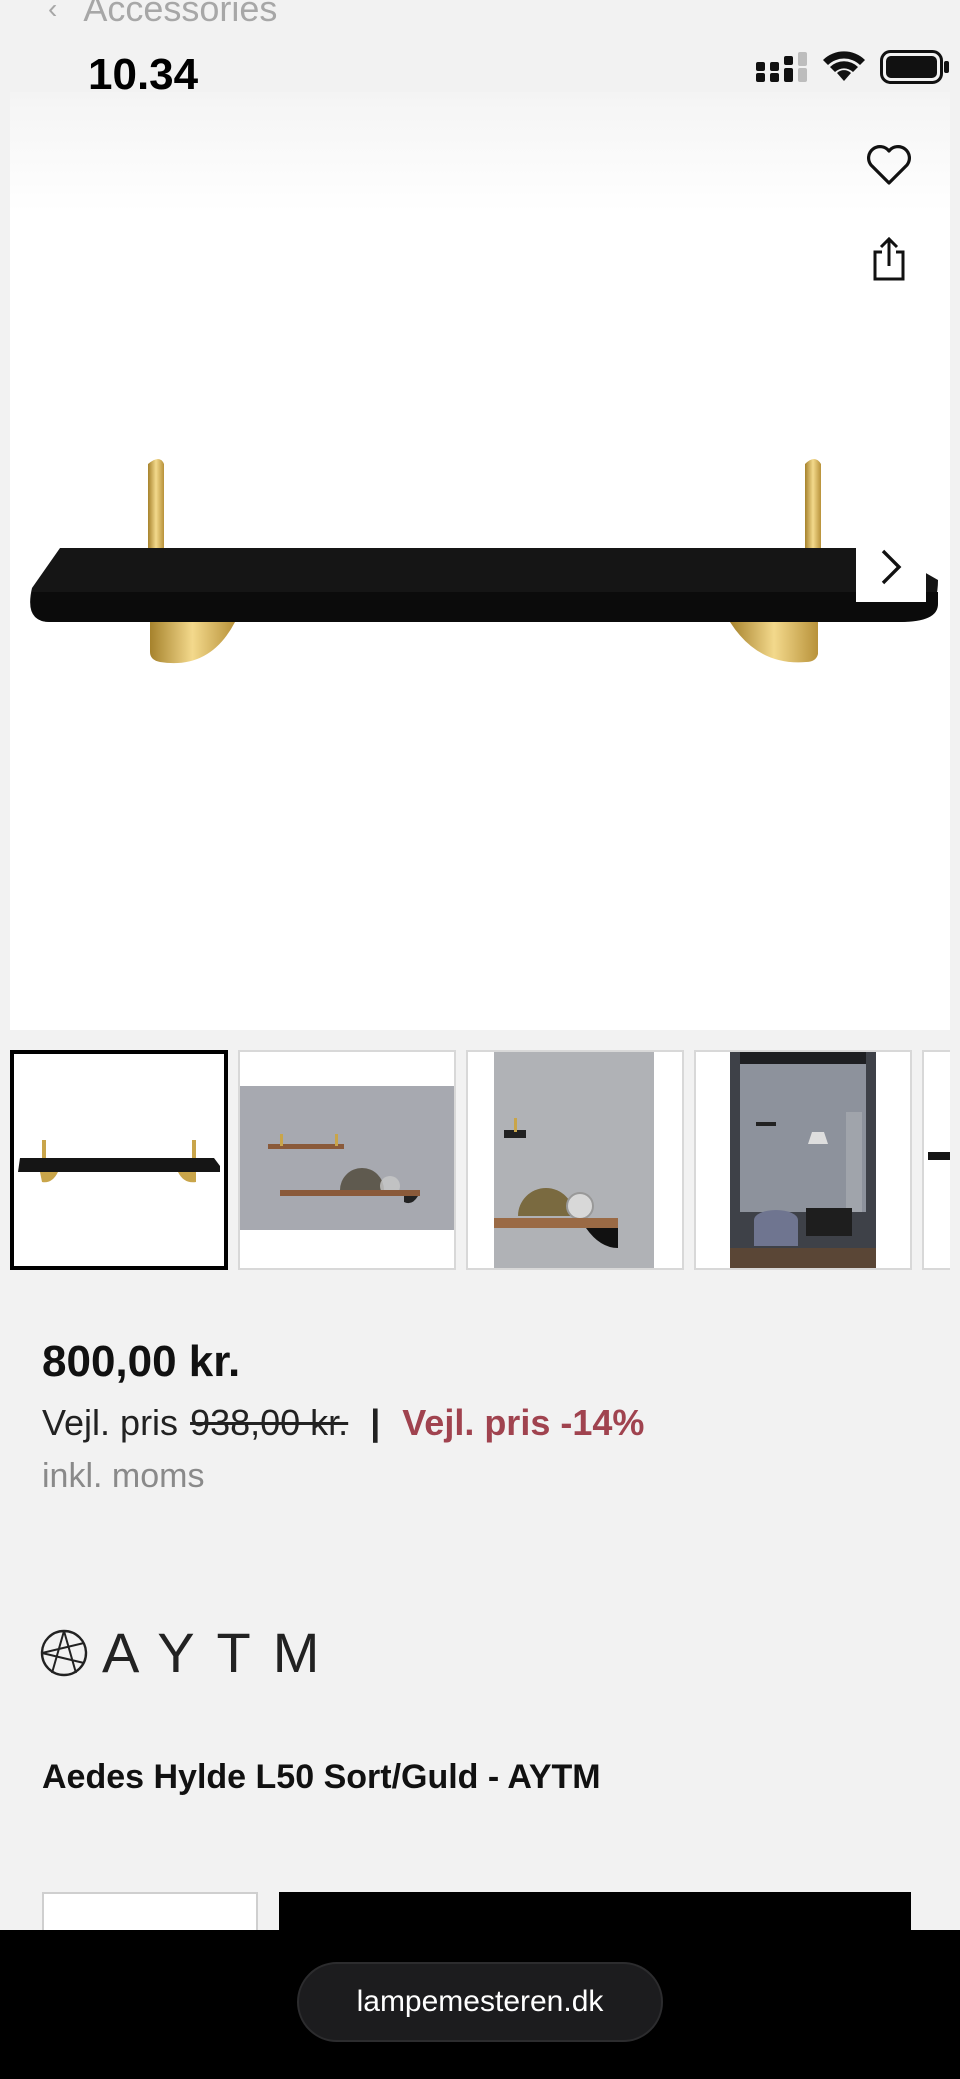 This screenshot has width=960, height=2079. I want to click on next-image-button, so click(891, 567).